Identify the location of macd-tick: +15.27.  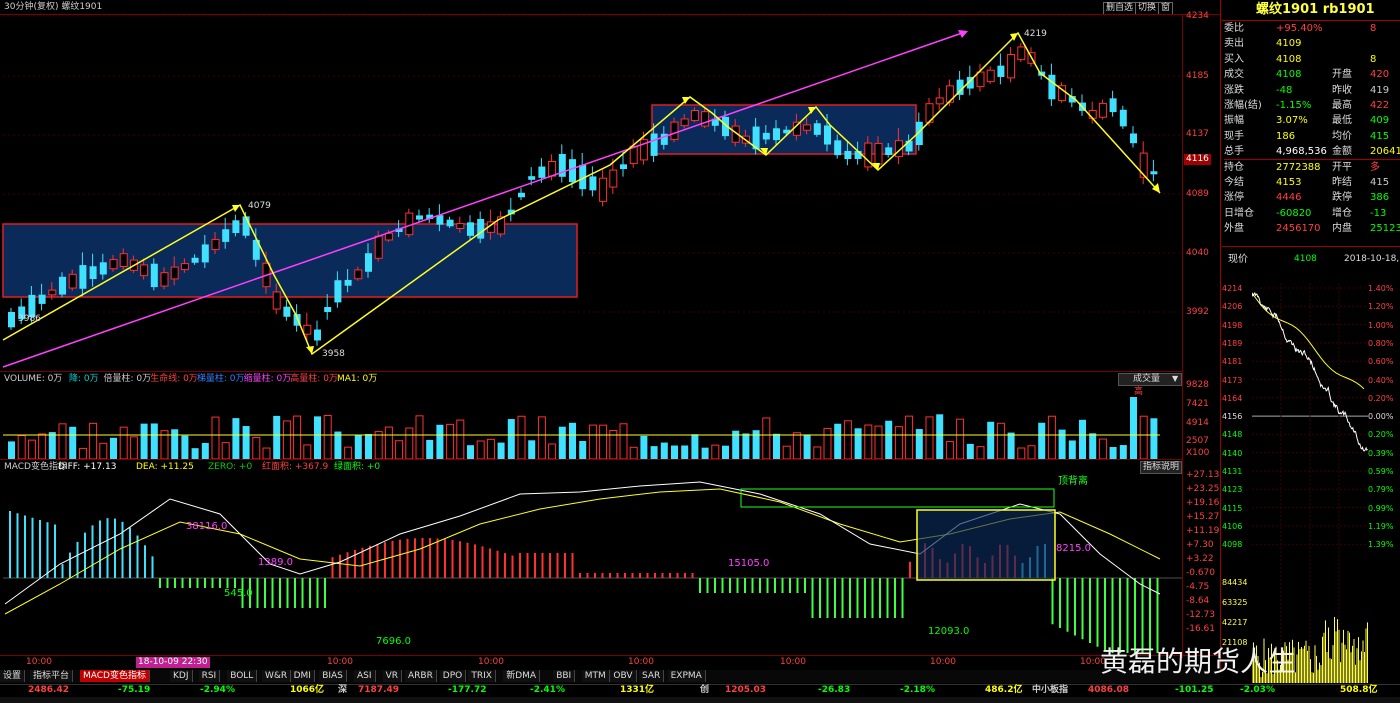
(1203, 517).